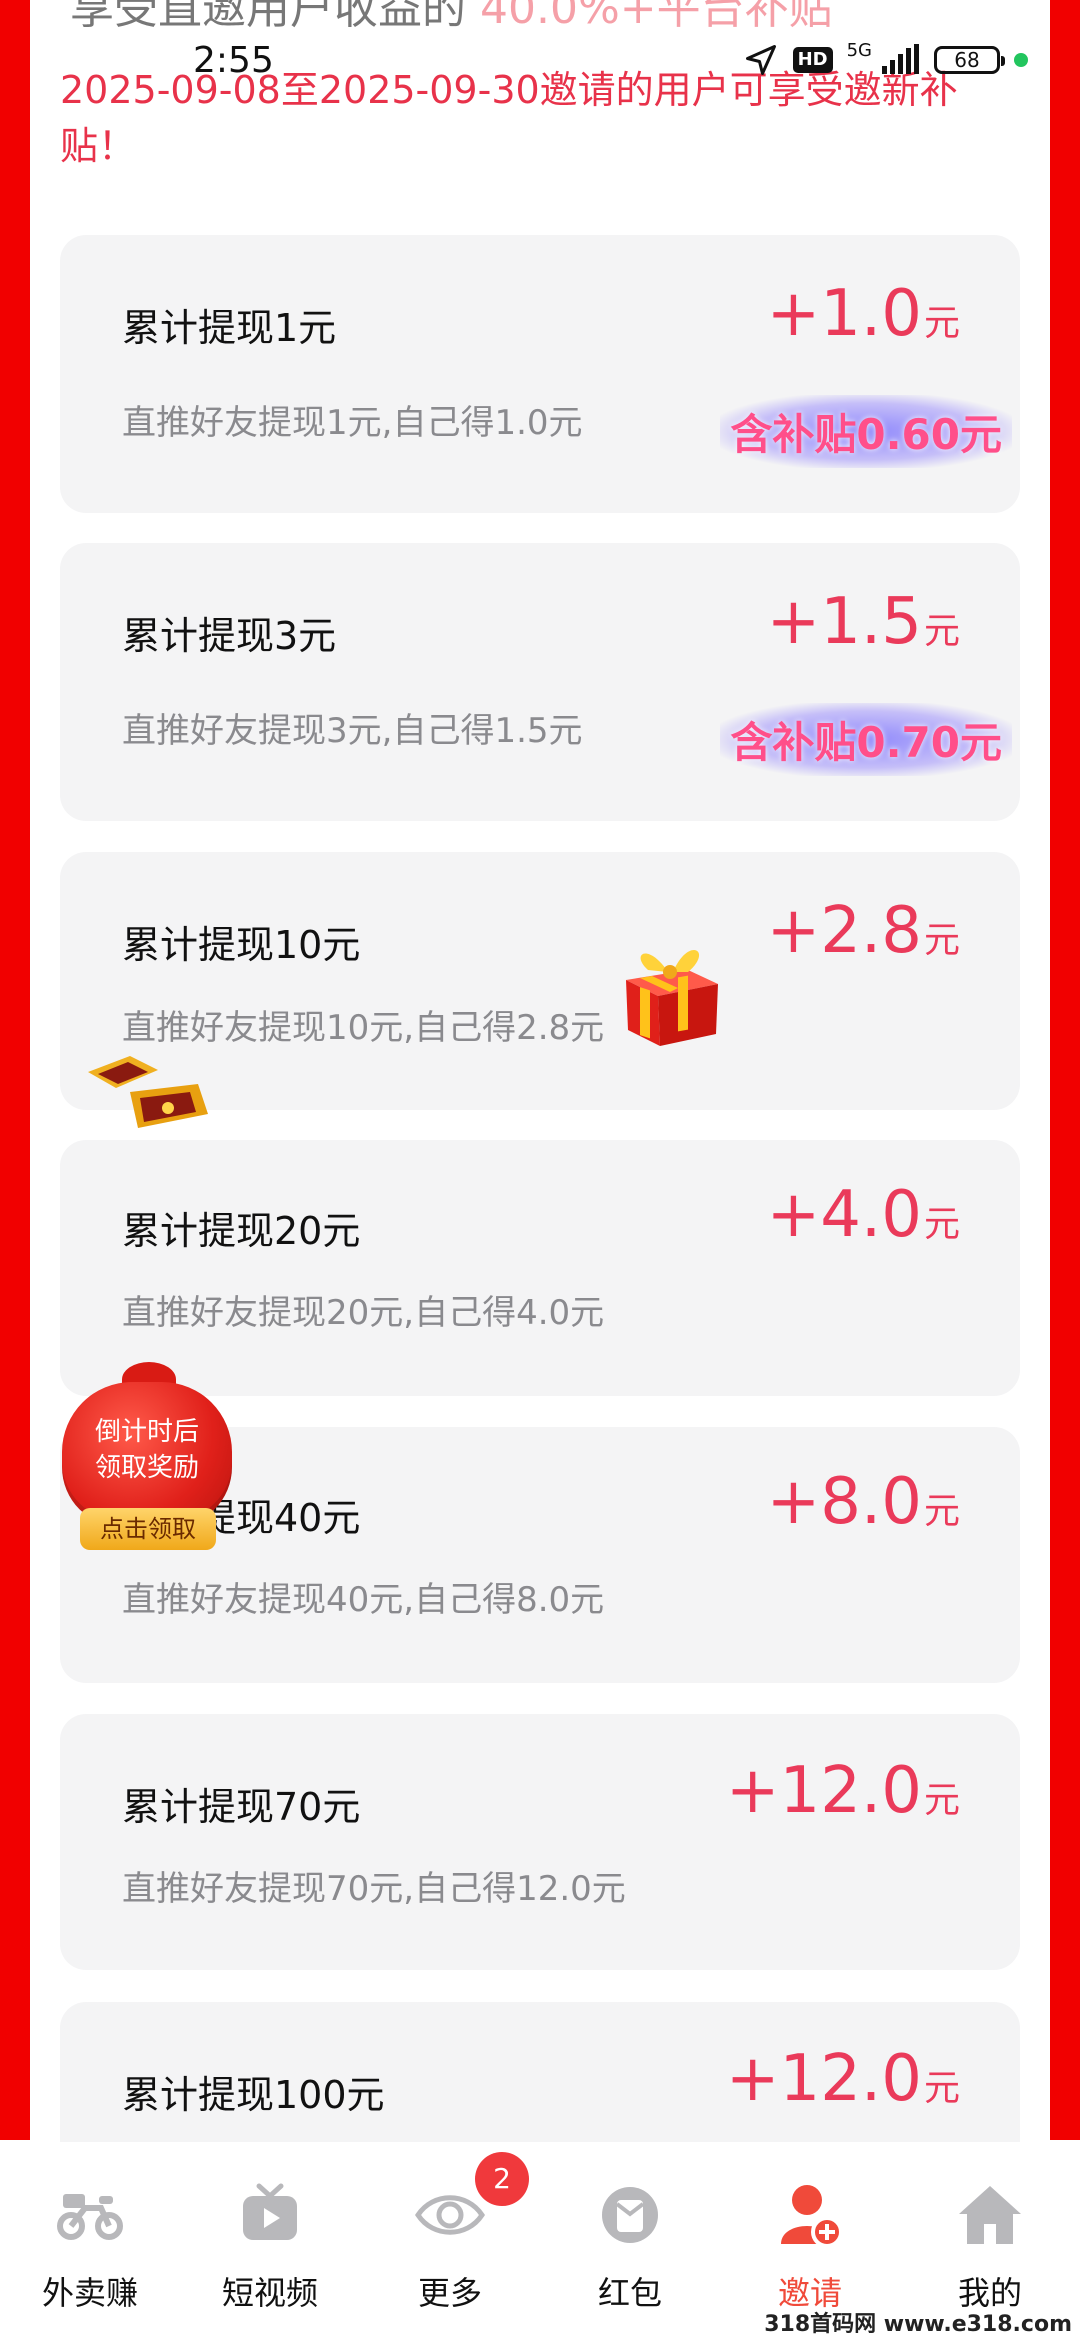 The image size is (1080, 2340). I want to click on scrolled-header-text: 享受直邀用户收益的 40.0%+平台补贴, so click(451, 18).